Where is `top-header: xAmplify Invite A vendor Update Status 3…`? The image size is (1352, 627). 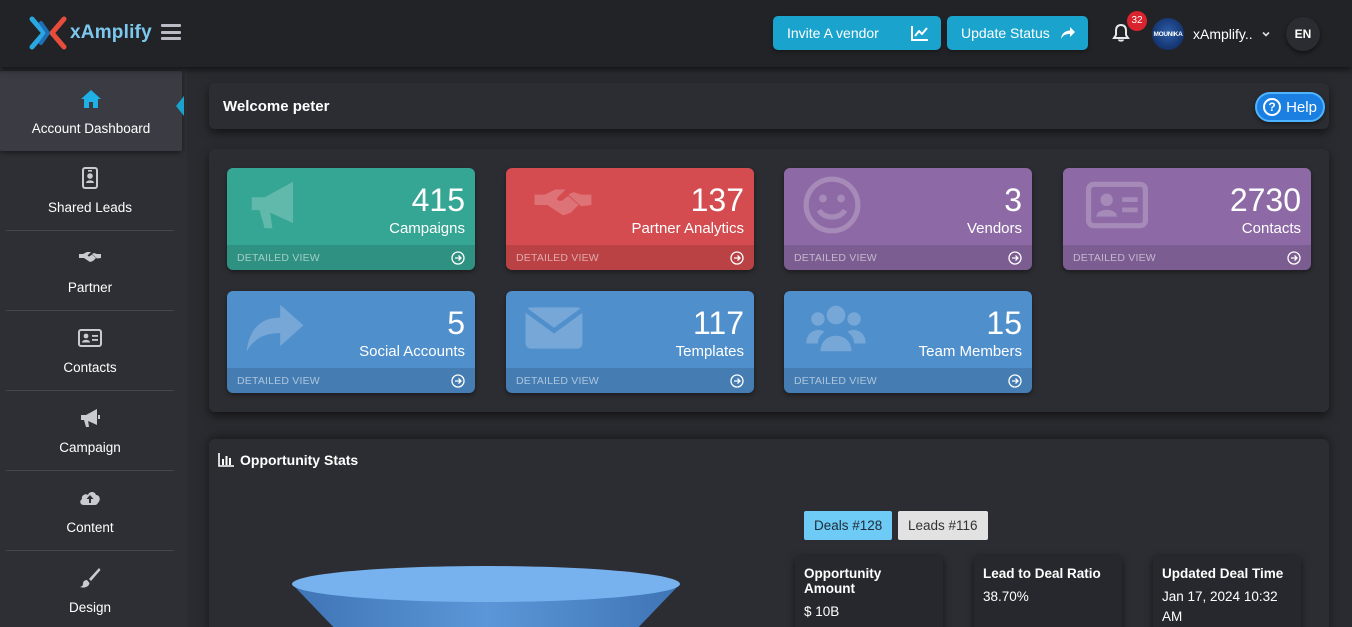 top-header: xAmplify Invite A vendor Update Status 3… is located at coordinates (676, 33).